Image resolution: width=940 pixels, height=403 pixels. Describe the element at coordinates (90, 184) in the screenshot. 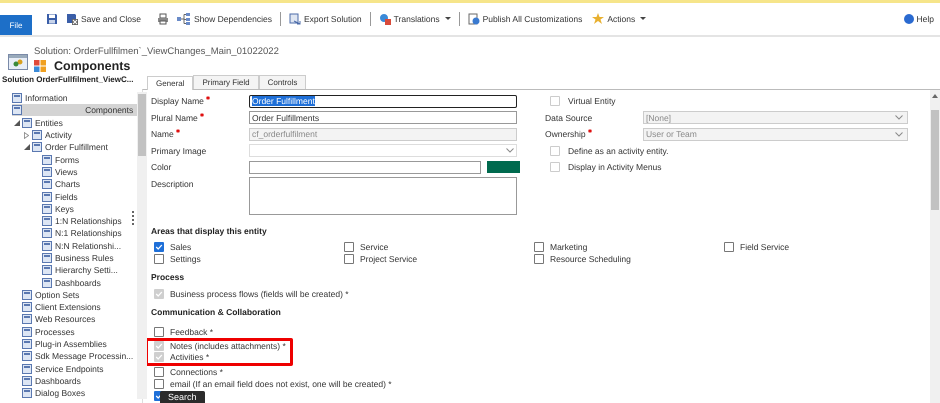

I see `tree-item: Charts` at that location.